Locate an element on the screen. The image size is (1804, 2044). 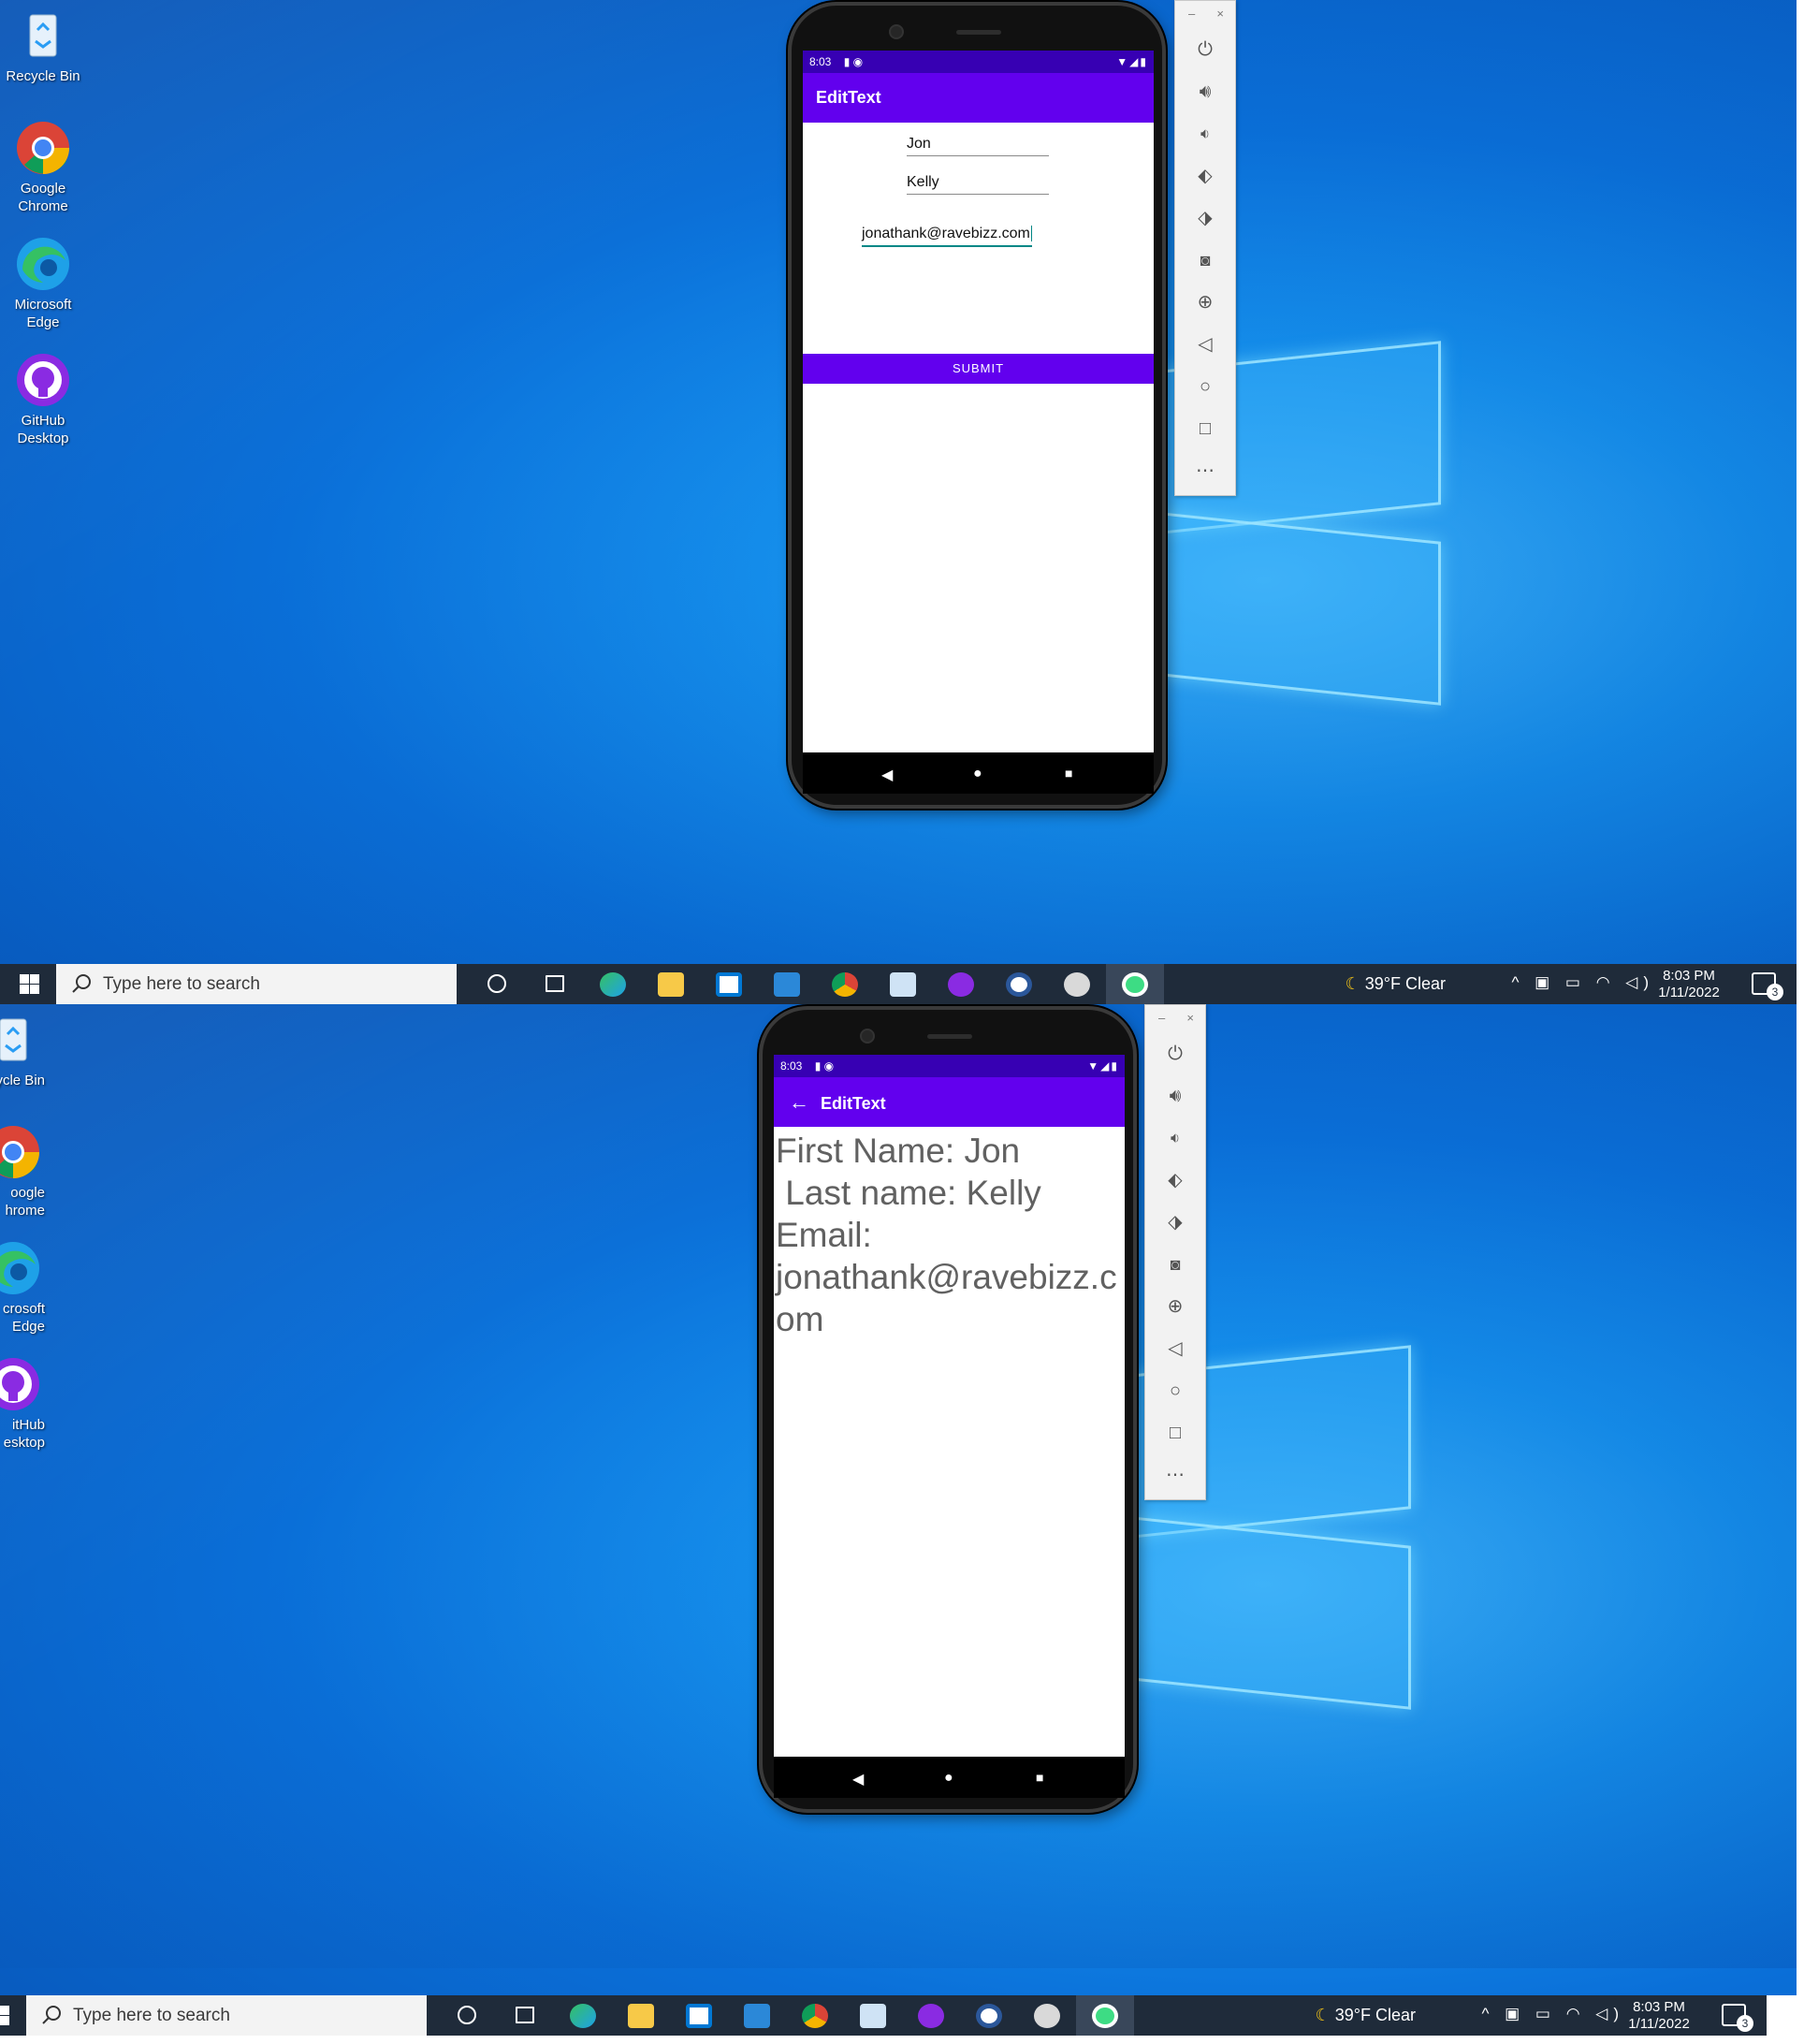
submit-button: SUBMIT is located at coordinates (978, 369).